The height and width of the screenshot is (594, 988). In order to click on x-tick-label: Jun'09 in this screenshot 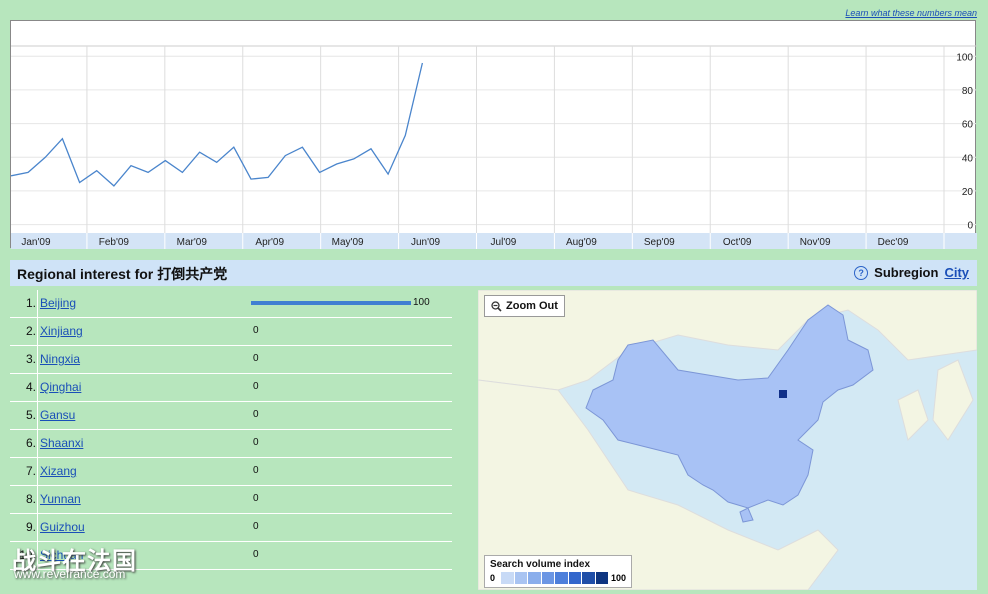, I will do `click(426, 242)`.